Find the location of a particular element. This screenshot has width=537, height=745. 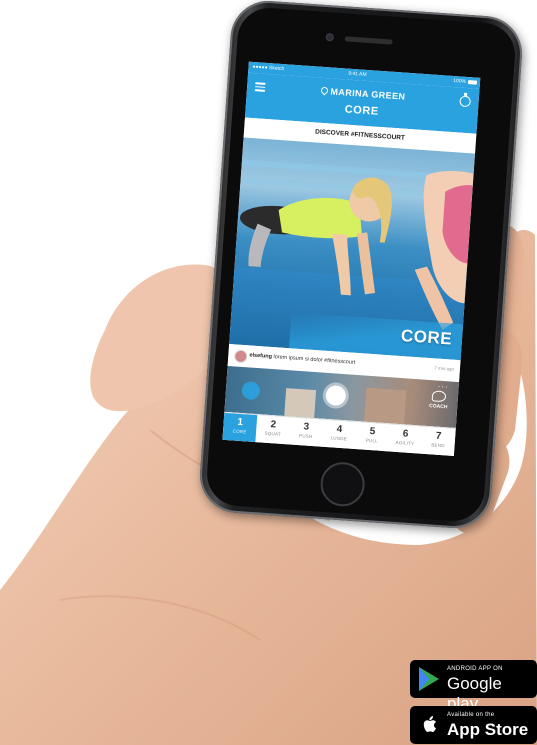

tab-number: 3 is located at coordinates (306, 427).